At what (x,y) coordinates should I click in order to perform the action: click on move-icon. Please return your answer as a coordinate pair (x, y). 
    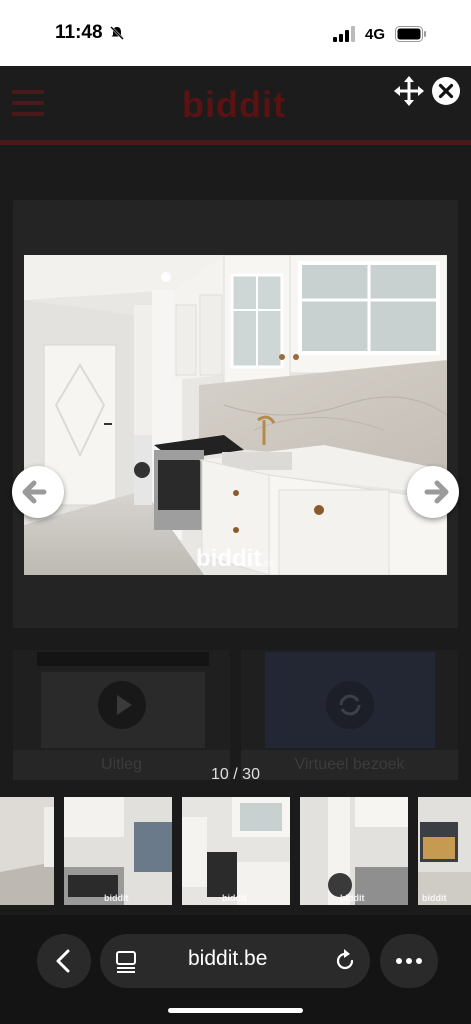
    Looking at the image, I should click on (409, 91).